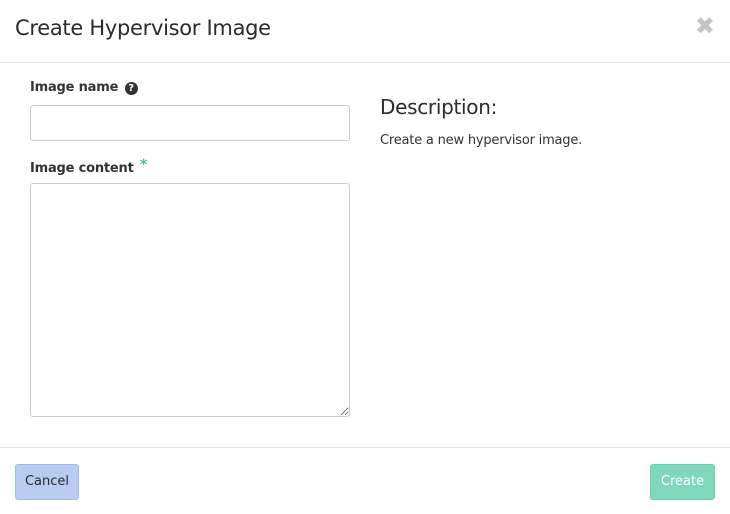 Image resolution: width=730 pixels, height=514 pixels. What do you see at coordinates (82, 168) in the screenshot?
I see `image-content-label-text: Image content` at bounding box center [82, 168].